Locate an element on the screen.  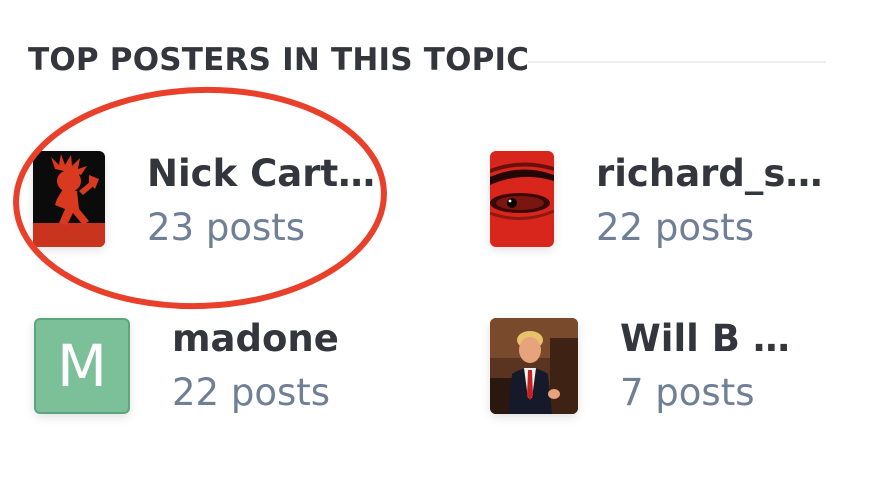
poster-item: Nick Cart... 23 posts is located at coordinates (210, 195).